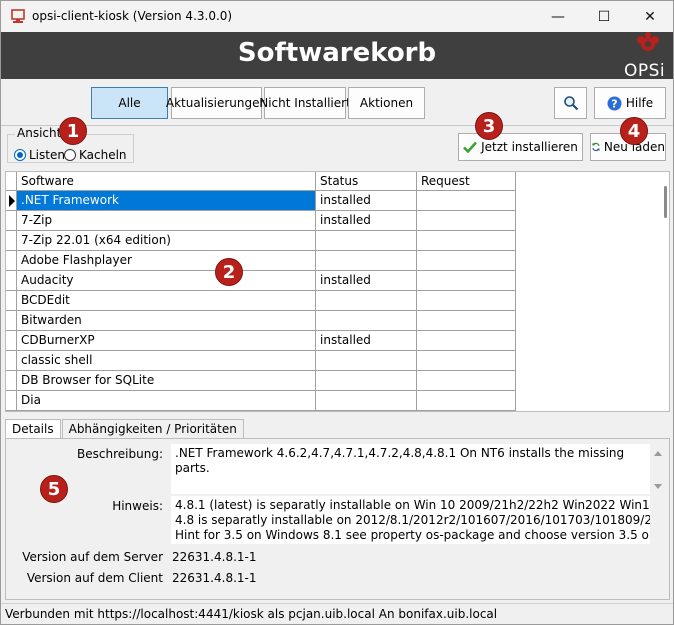 This screenshot has height=625, width=674. I want to click on server-version-value: 22631.4.8.1-1, so click(214, 557).